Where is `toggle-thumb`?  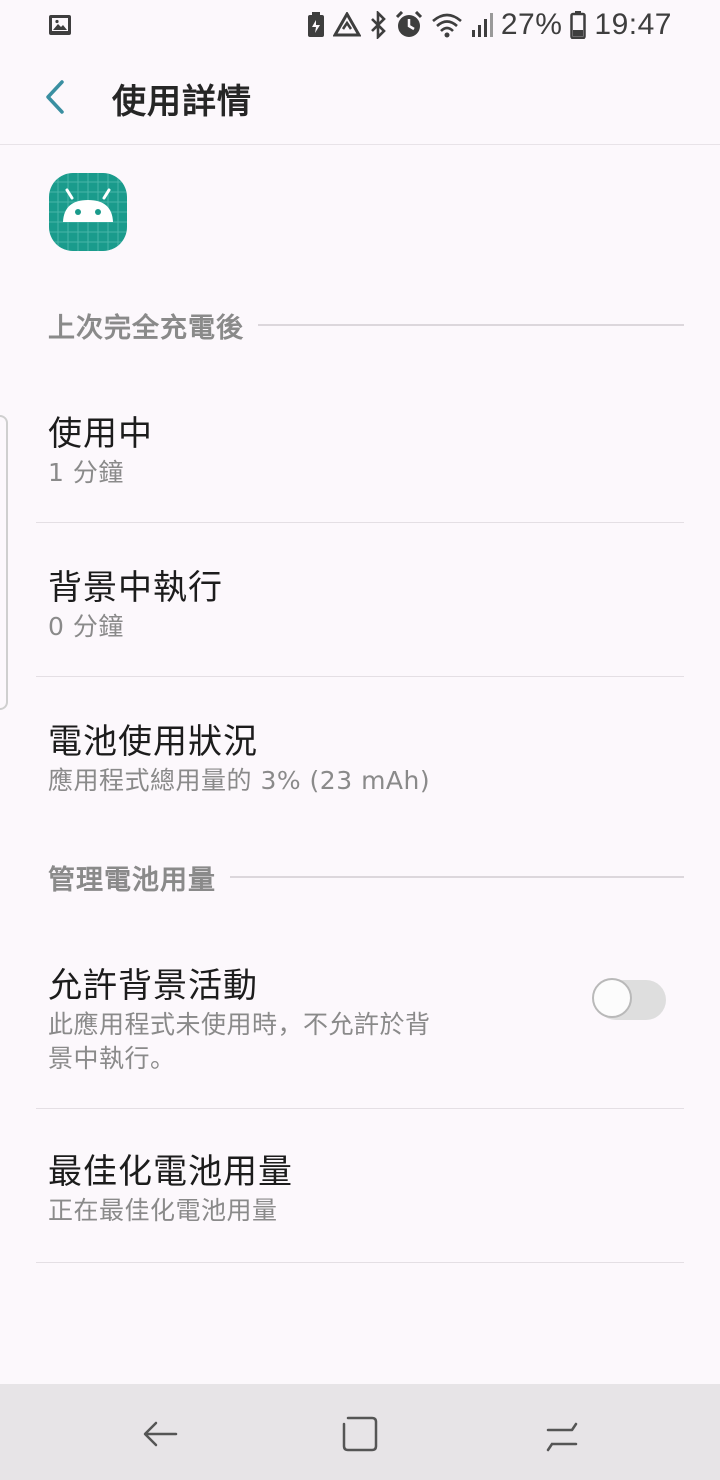 toggle-thumb is located at coordinates (612, 998).